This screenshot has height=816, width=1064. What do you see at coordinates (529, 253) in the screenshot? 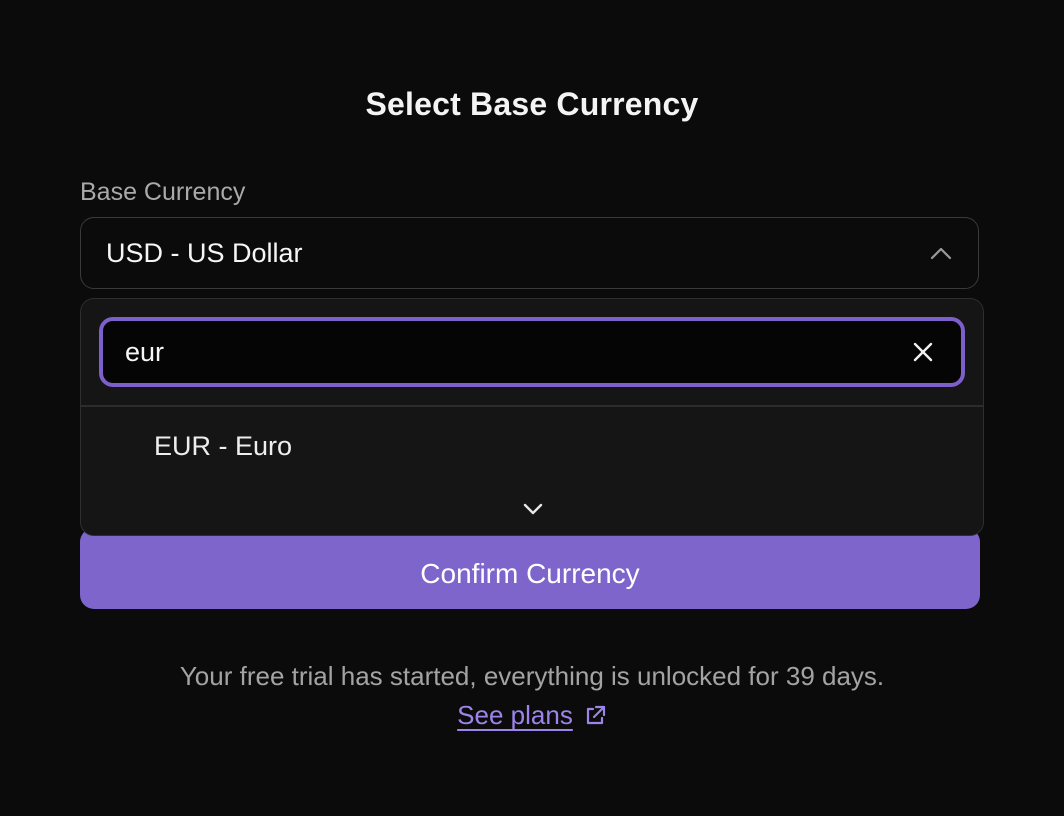
I see `base-currency-select: USD - US Dollar` at bounding box center [529, 253].